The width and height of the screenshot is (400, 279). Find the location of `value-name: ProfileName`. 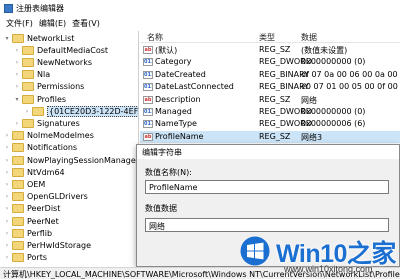

value-name: ProfileName is located at coordinates (179, 136).